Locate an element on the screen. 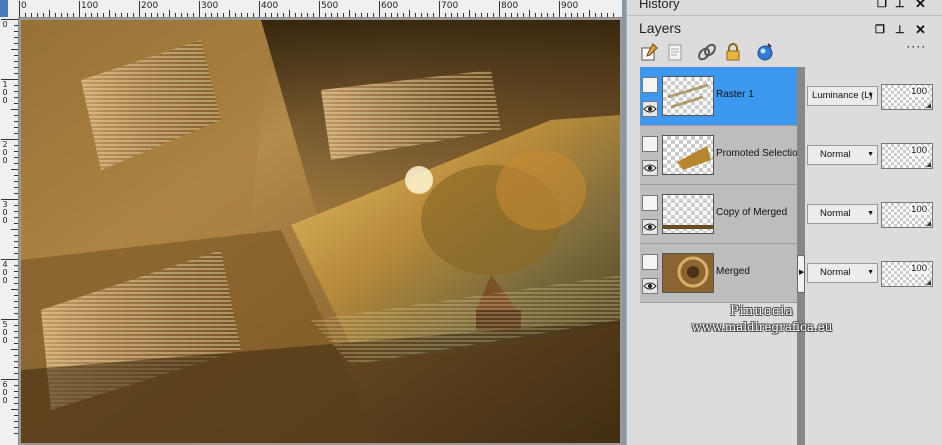 The width and height of the screenshot is (942, 445). more-options-icon: ···· is located at coordinates (917, 47).